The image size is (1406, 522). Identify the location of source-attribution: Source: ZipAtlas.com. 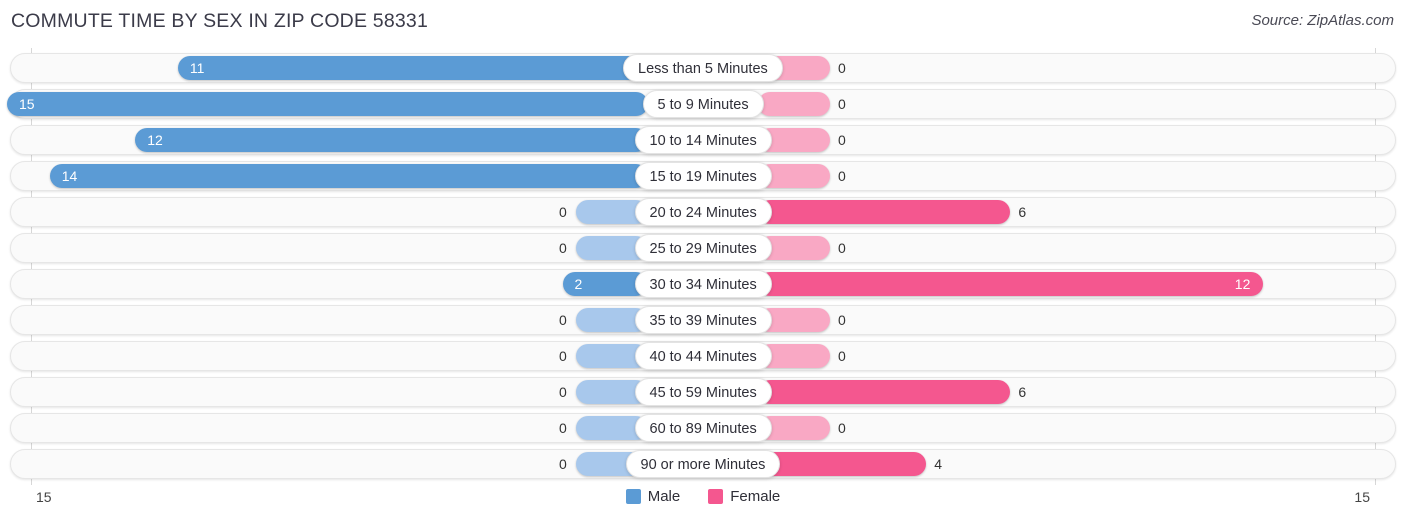
(1322, 20).